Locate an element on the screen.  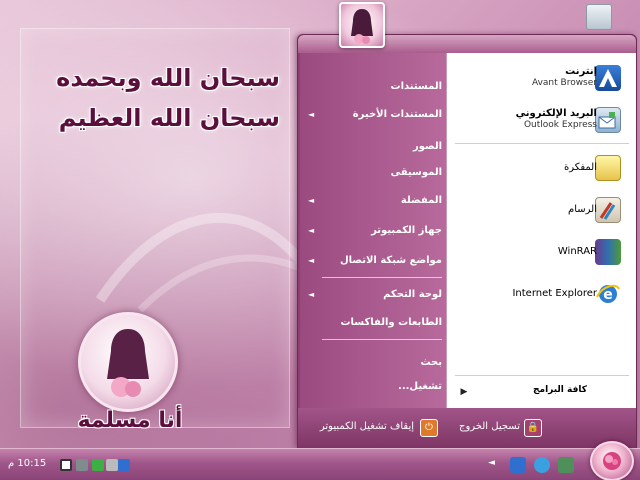
paint-icon is located at coordinates (608, 210).